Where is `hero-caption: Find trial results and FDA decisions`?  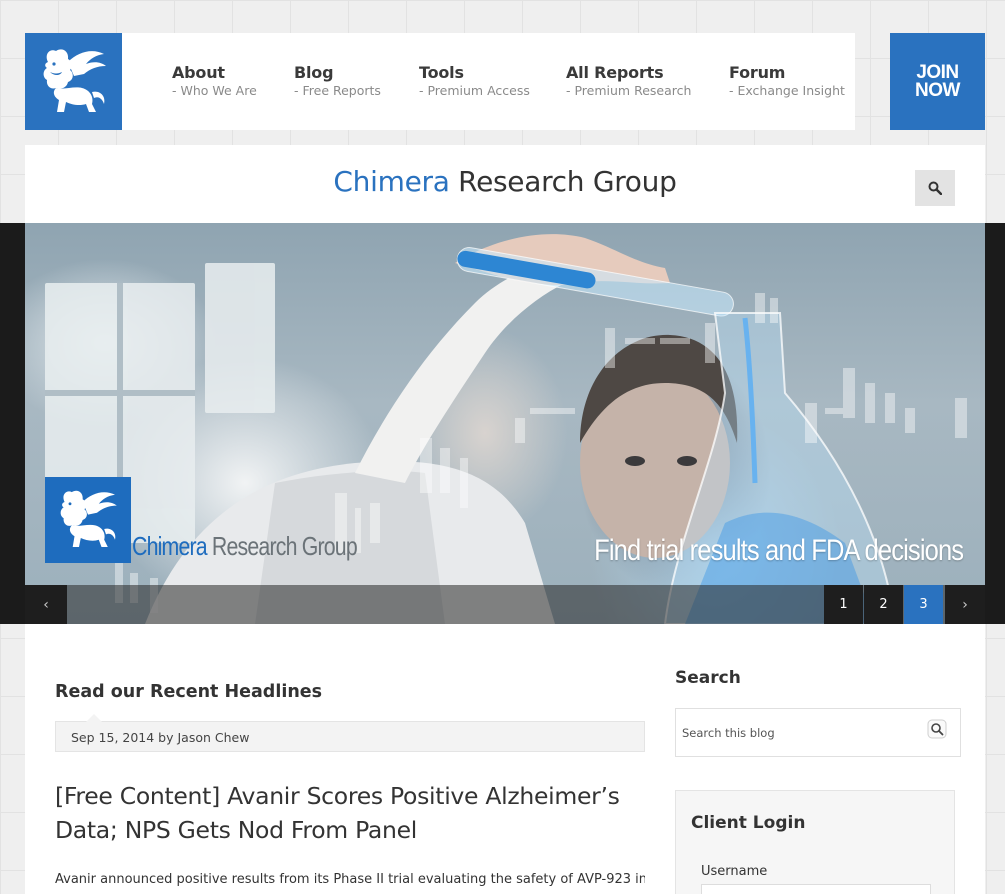 hero-caption: Find trial results and FDA decisions is located at coordinates (778, 550).